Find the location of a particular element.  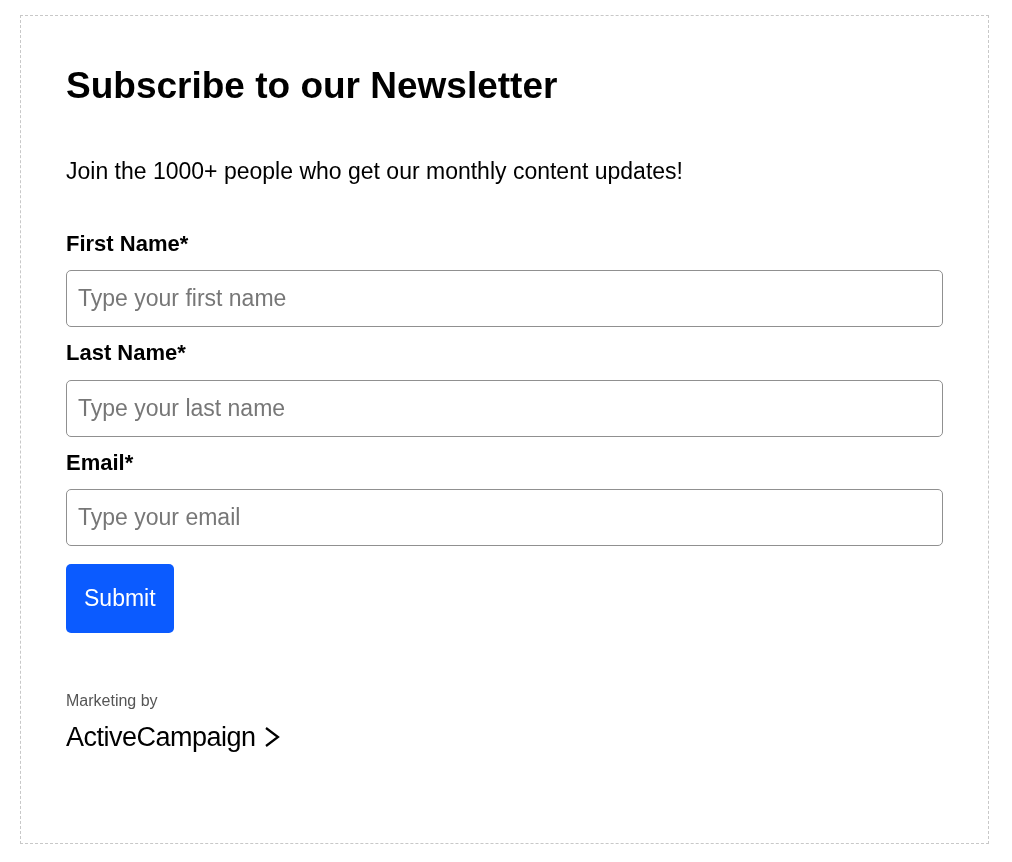

submit-button: Submit is located at coordinates (120, 599).